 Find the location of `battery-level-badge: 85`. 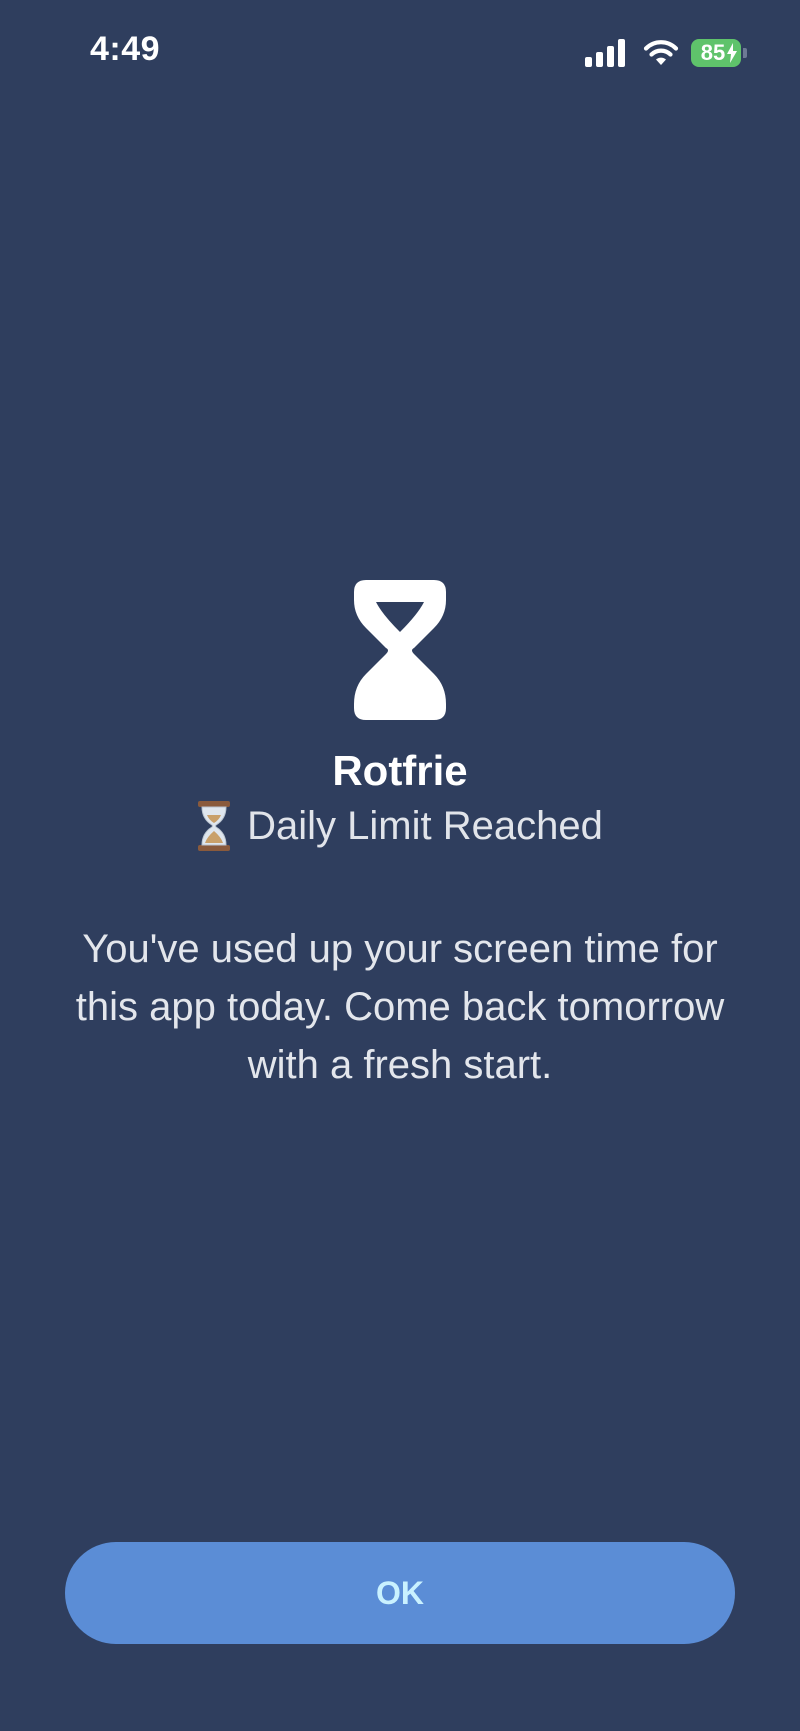

battery-level-badge: 85 is located at coordinates (716, 53).